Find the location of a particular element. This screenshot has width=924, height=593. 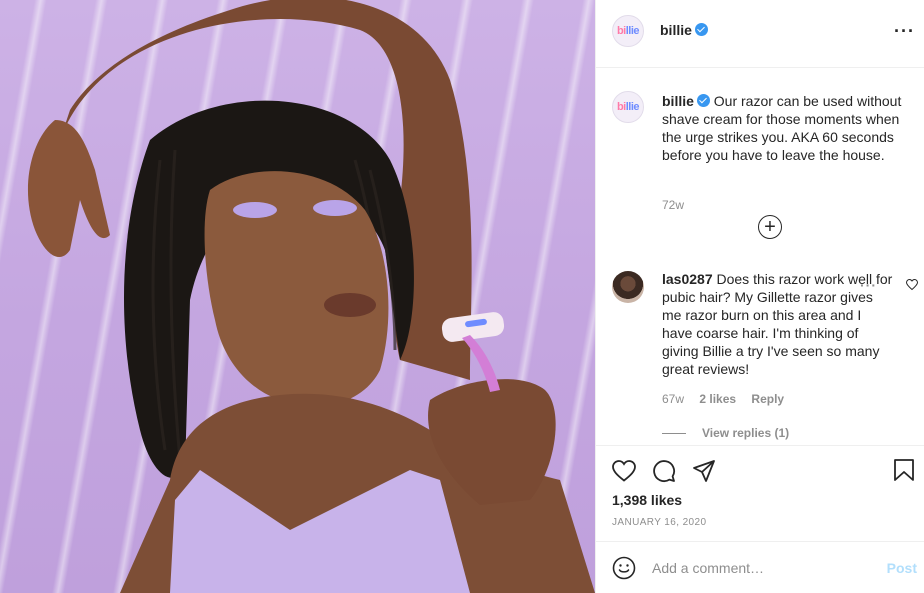

plus-circle-icon: + is located at coordinates (770, 227).